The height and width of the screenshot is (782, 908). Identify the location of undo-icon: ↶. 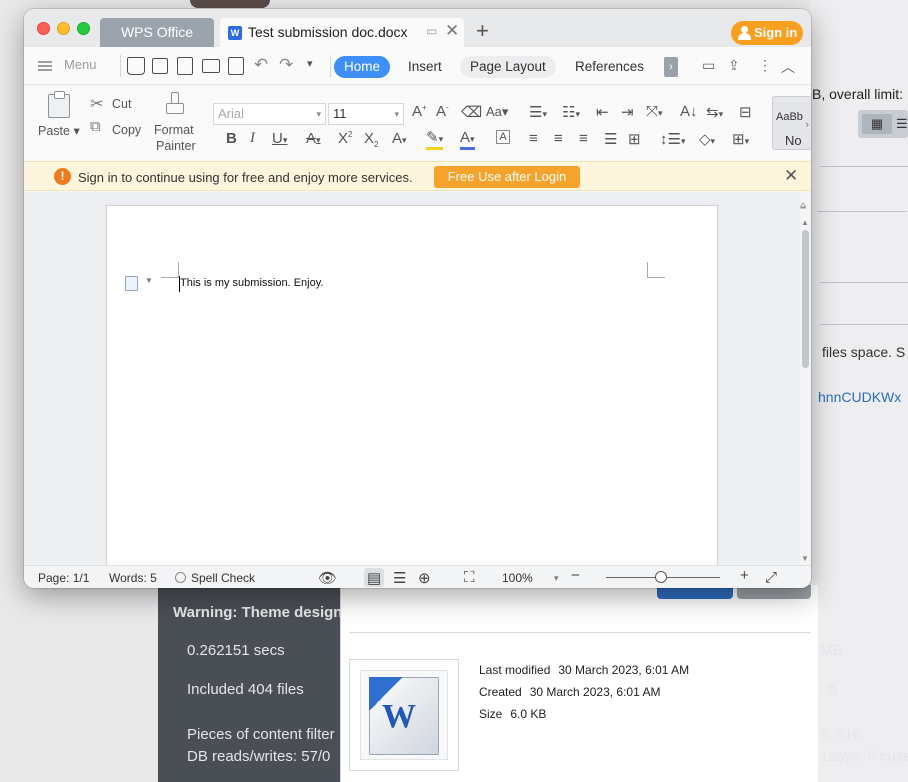
(261, 65).